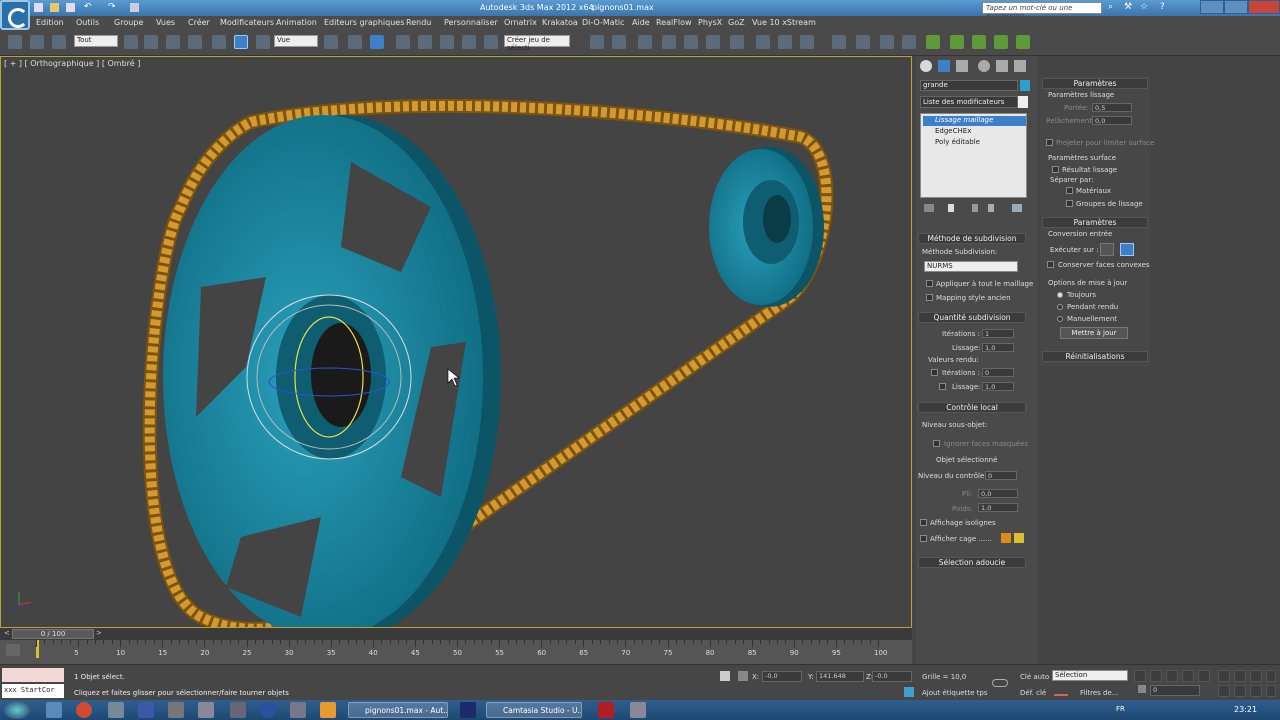  Describe the element at coordinates (1060, 307) in the screenshot. I see `when-rendering-radio` at that location.